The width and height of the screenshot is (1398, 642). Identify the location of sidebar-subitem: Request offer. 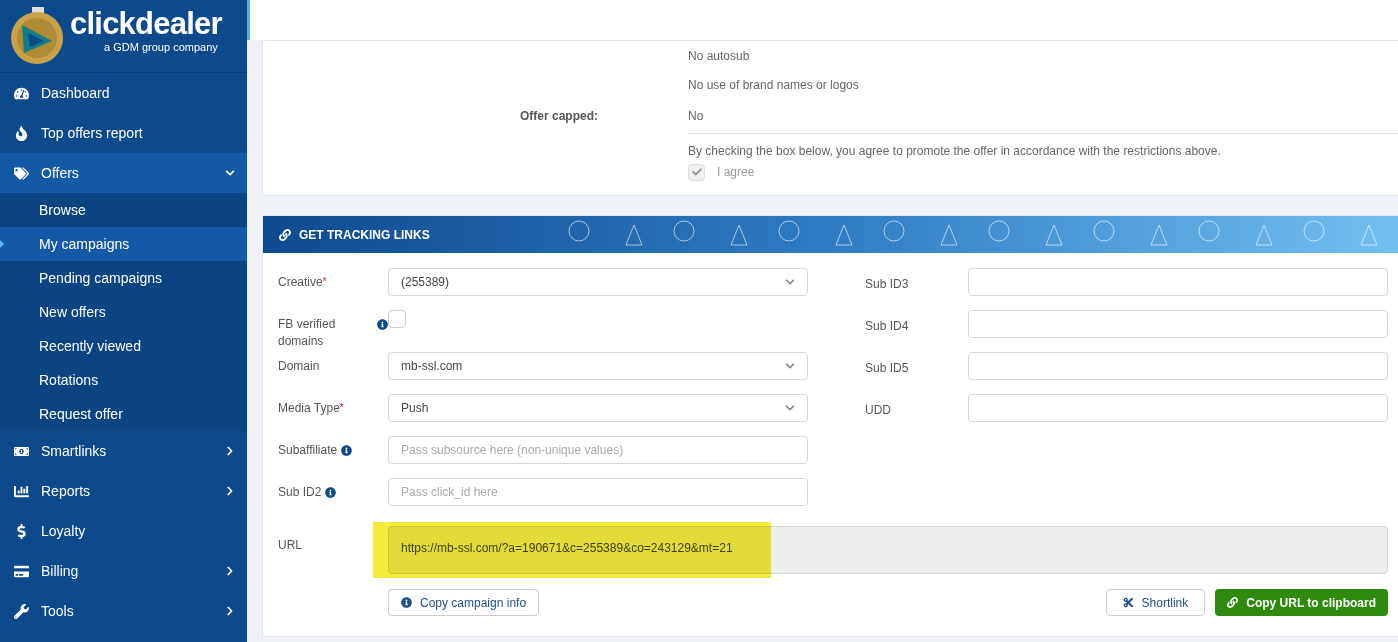
(123, 414).